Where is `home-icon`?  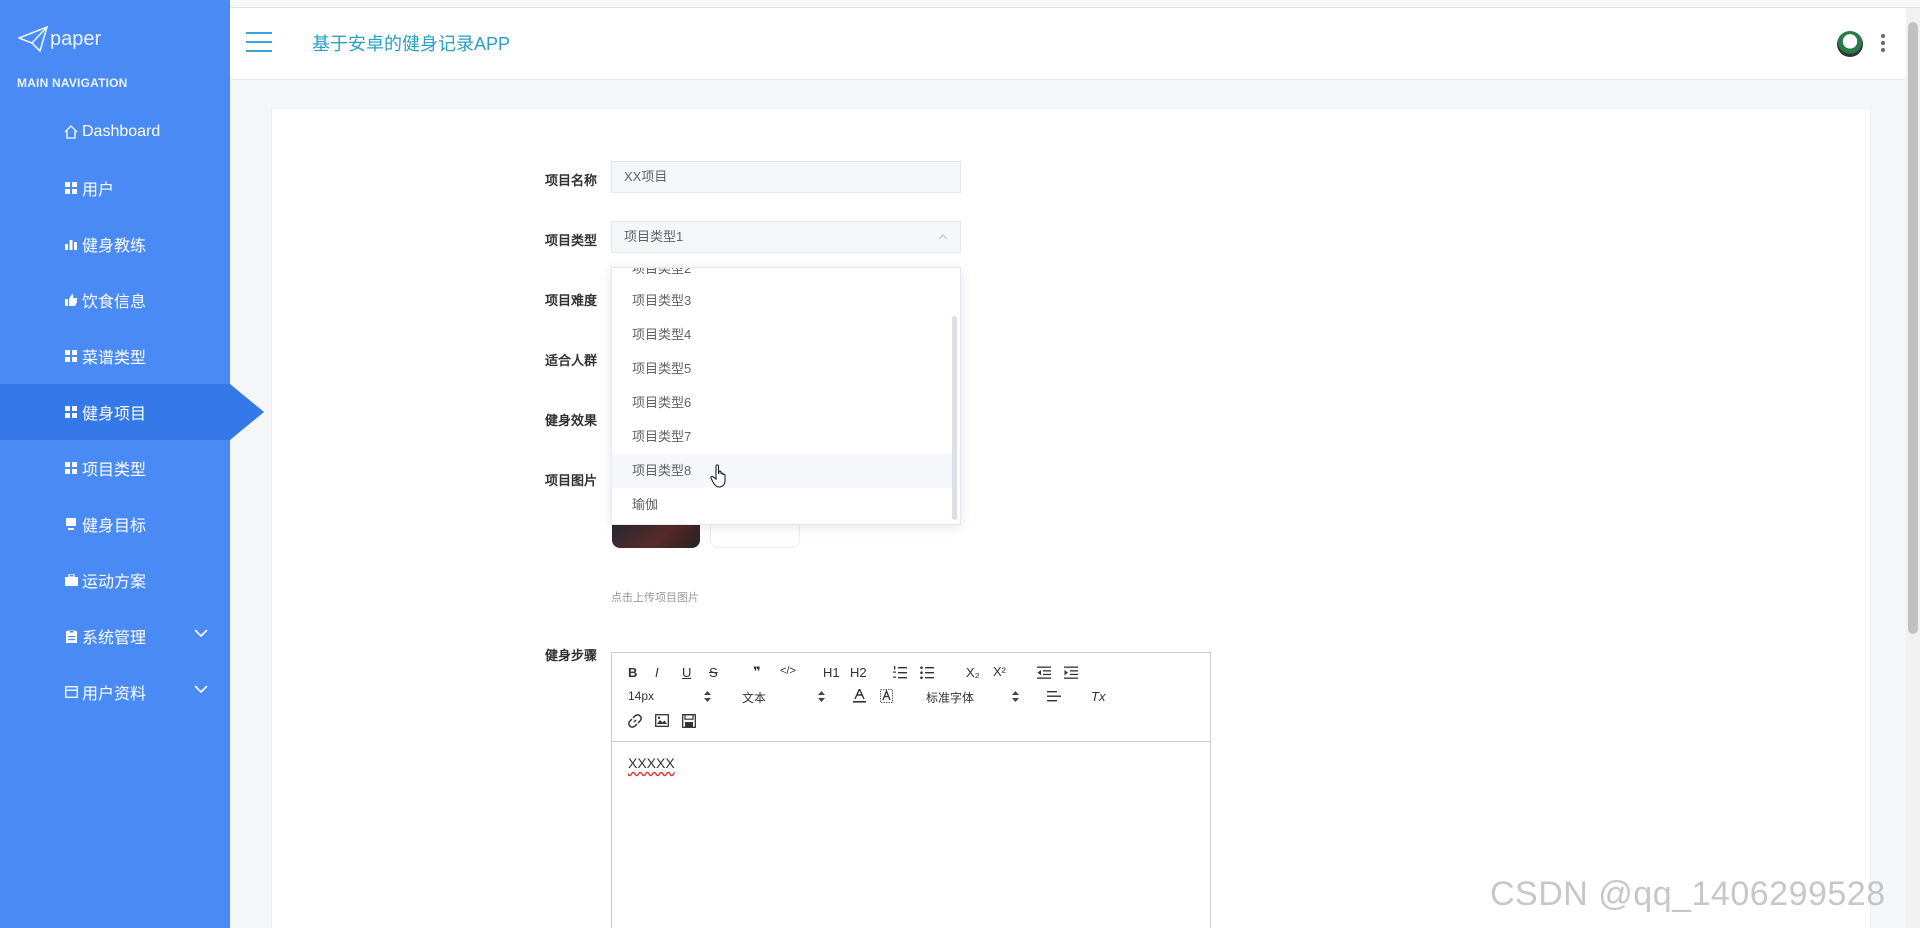 home-icon is located at coordinates (71, 132).